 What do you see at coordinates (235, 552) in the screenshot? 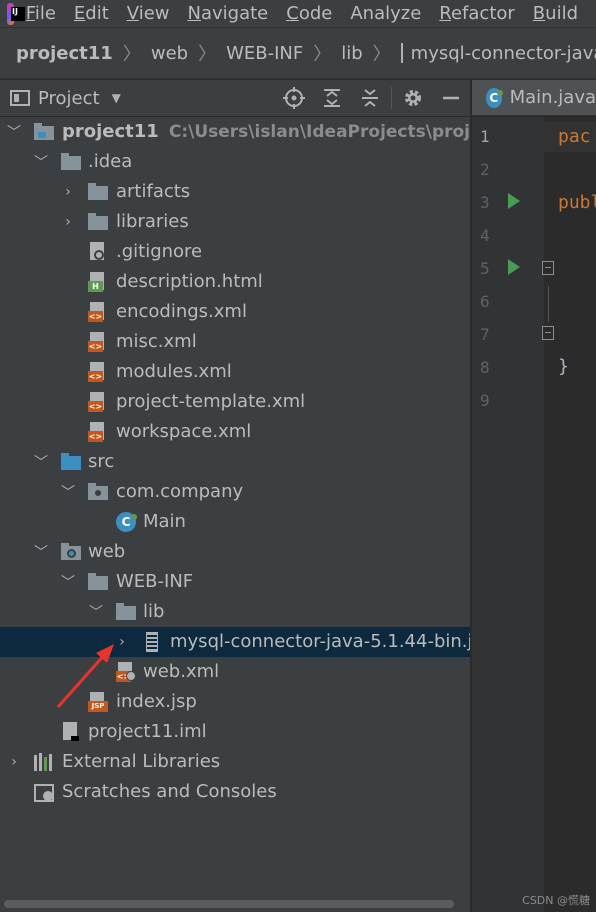
I see `tree-row-web: ﹀ web` at bounding box center [235, 552].